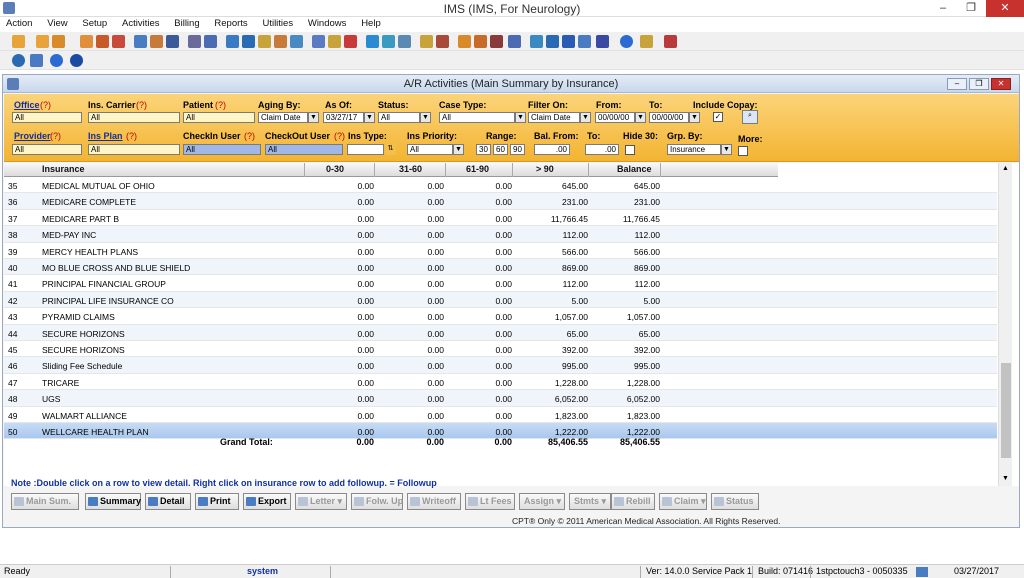 This screenshot has width=1024, height=578. I want to click on provider-label: Provider, so click(32, 136).